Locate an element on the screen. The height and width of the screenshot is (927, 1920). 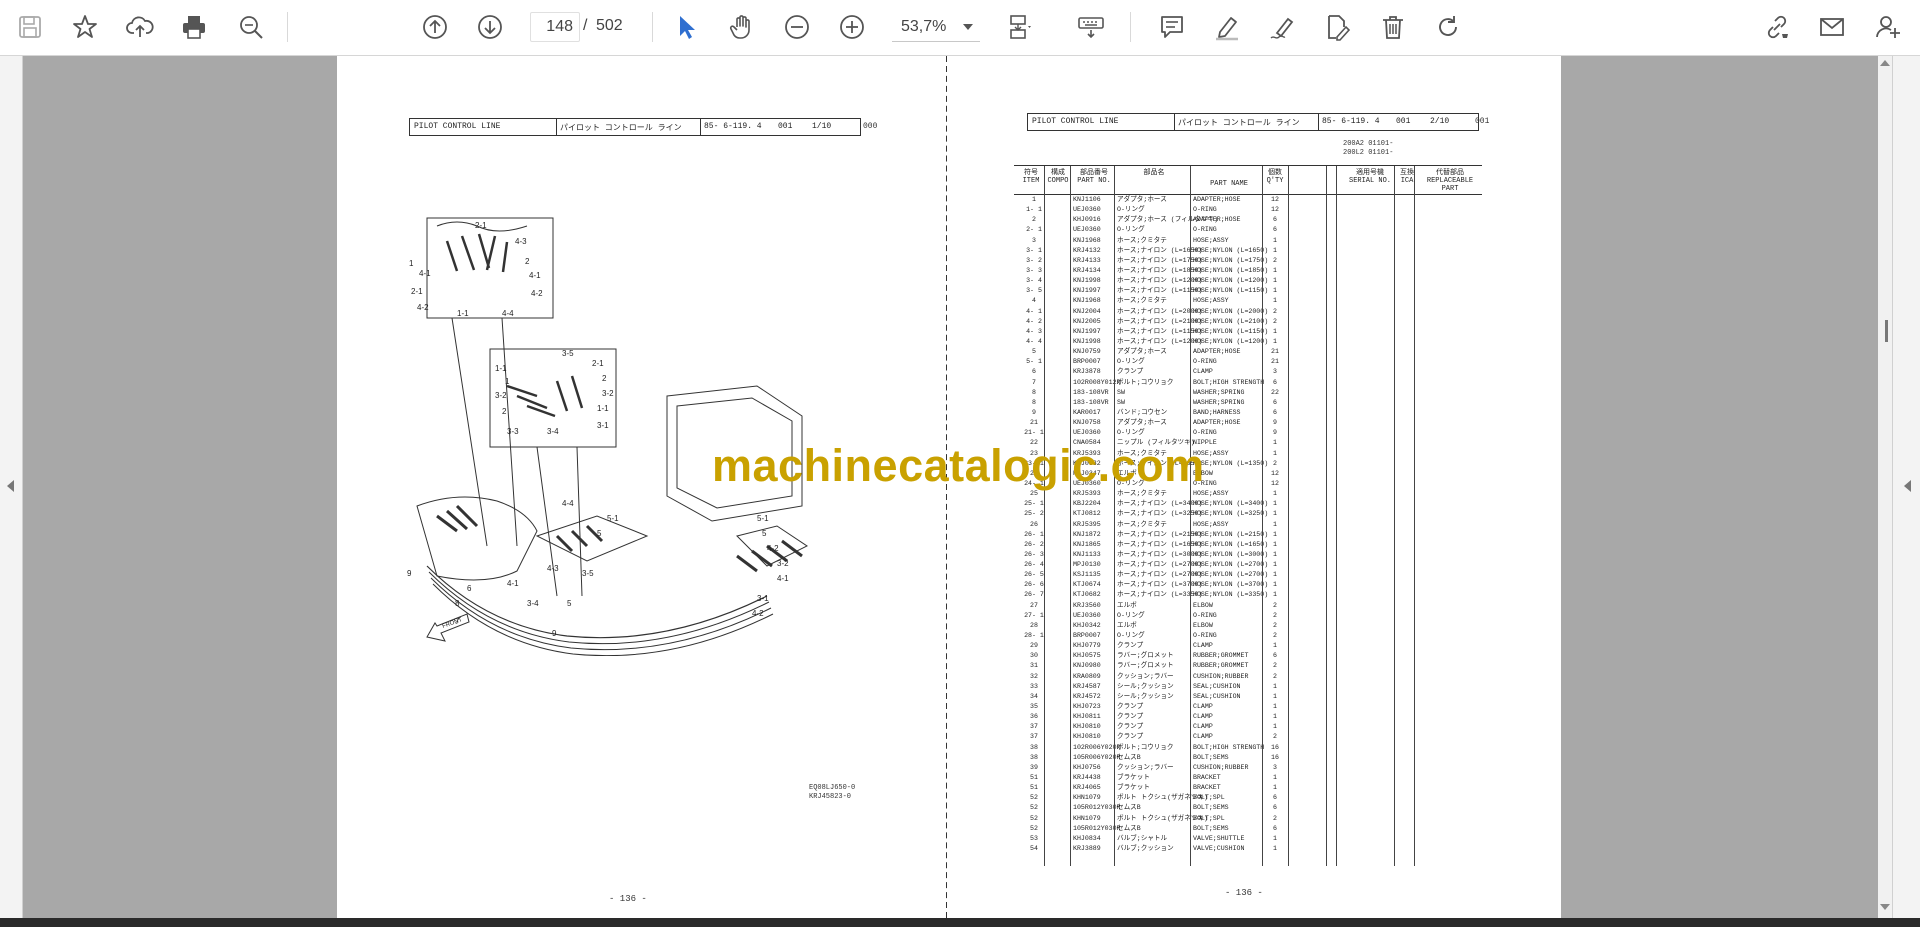
qty-cell: 16 is located at coordinates (1275, 757).